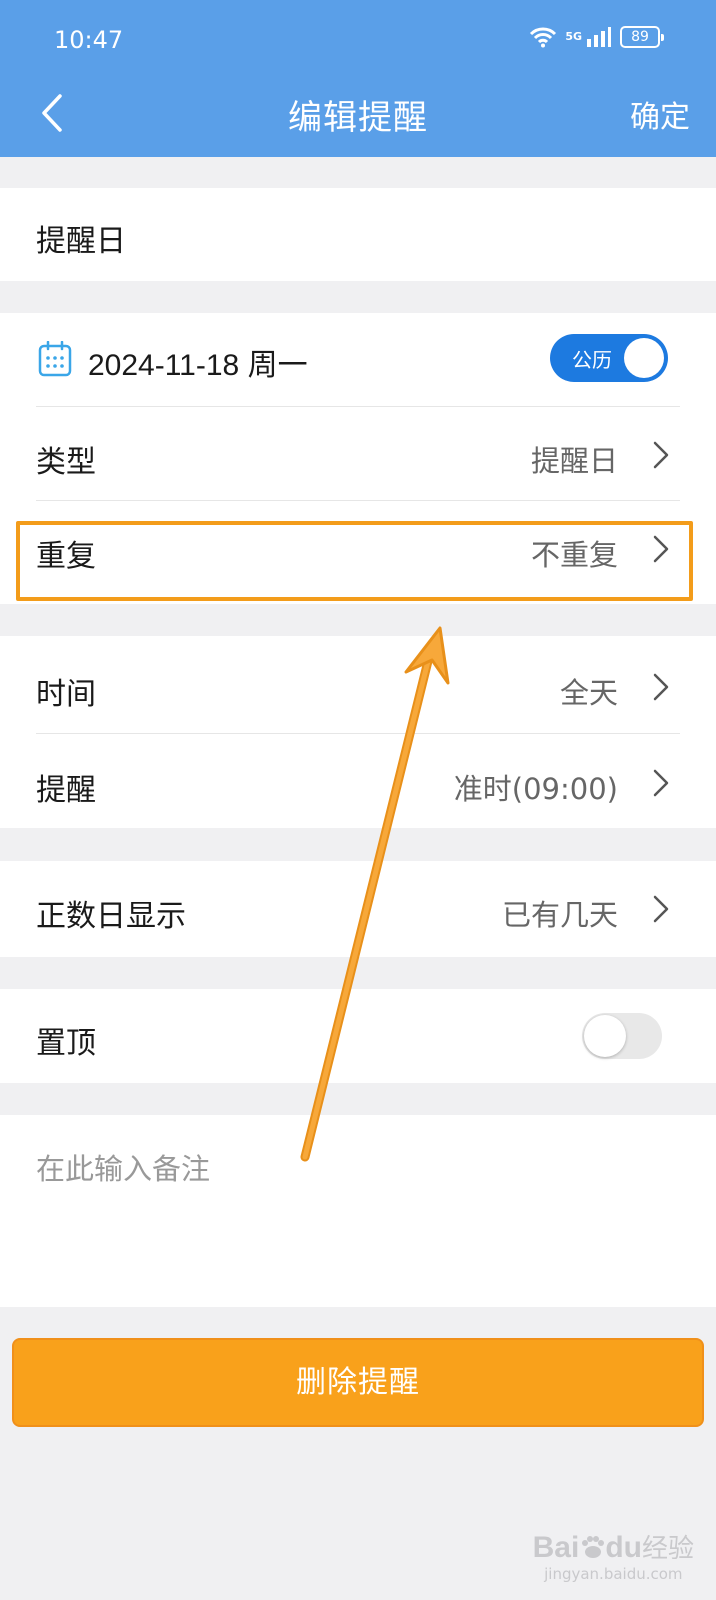 The height and width of the screenshot is (1600, 716). What do you see at coordinates (556, 1547) in the screenshot?
I see `watermark-logo-text: Bai` at bounding box center [556, 1547].